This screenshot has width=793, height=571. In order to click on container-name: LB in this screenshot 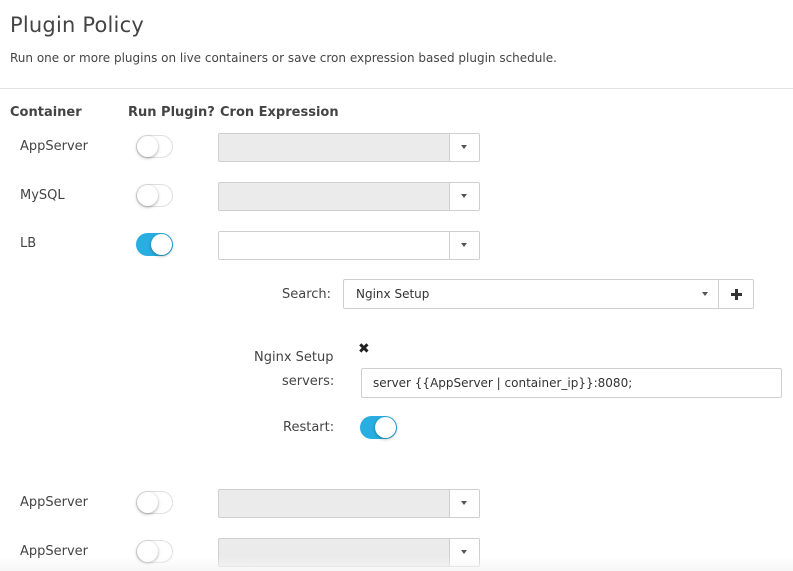, I will do `click(28, 243)`.